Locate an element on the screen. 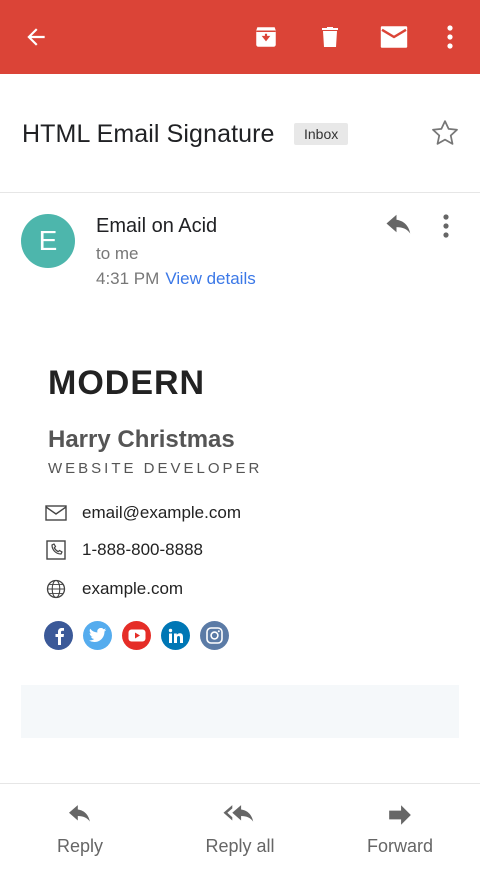 The width and height of the screenshot is (480, 891). forward-arrow-icon is located at coordinates (400, 815).